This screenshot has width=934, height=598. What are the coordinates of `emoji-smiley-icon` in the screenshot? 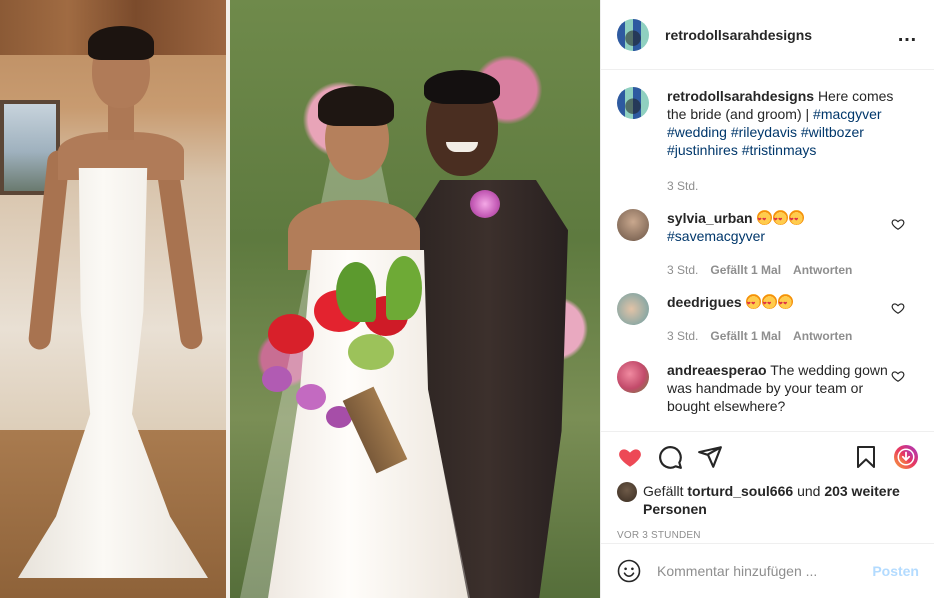 It's located at (629, 571).